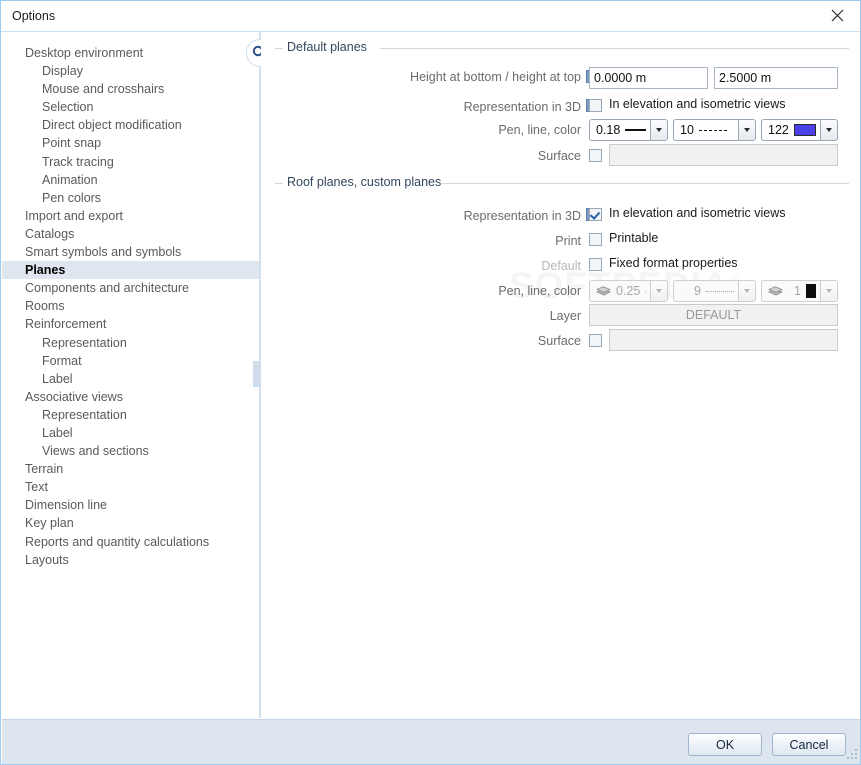 The image size is (861, 765). I want to click on title-bar: Options, so click(430, 16).